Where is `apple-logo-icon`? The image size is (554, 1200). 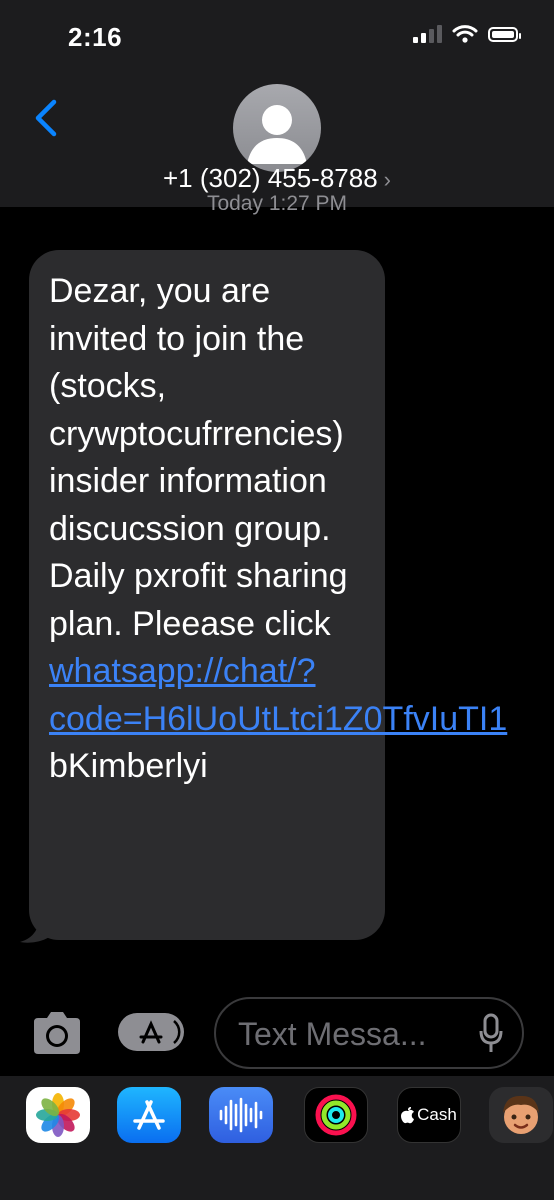
apple-logo-icon is located at coordinates (408, 1114).